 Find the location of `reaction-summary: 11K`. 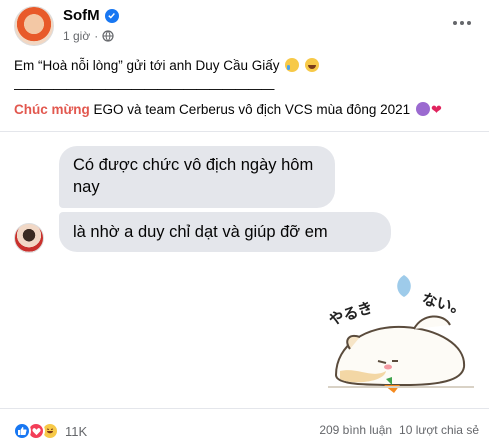

reaction-summary: 11K is located at coordinates (50, 431).